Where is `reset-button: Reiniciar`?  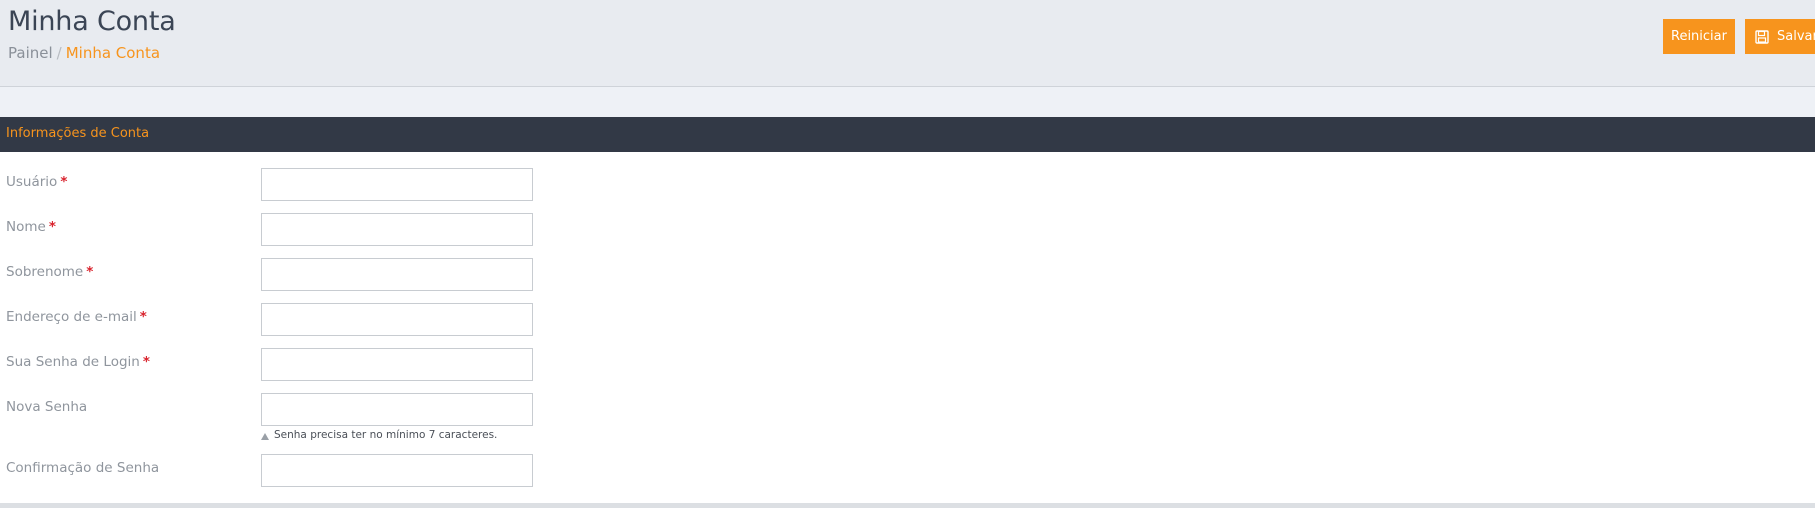 reset-button: Reiniciar is located at coordinates (1699, 36).